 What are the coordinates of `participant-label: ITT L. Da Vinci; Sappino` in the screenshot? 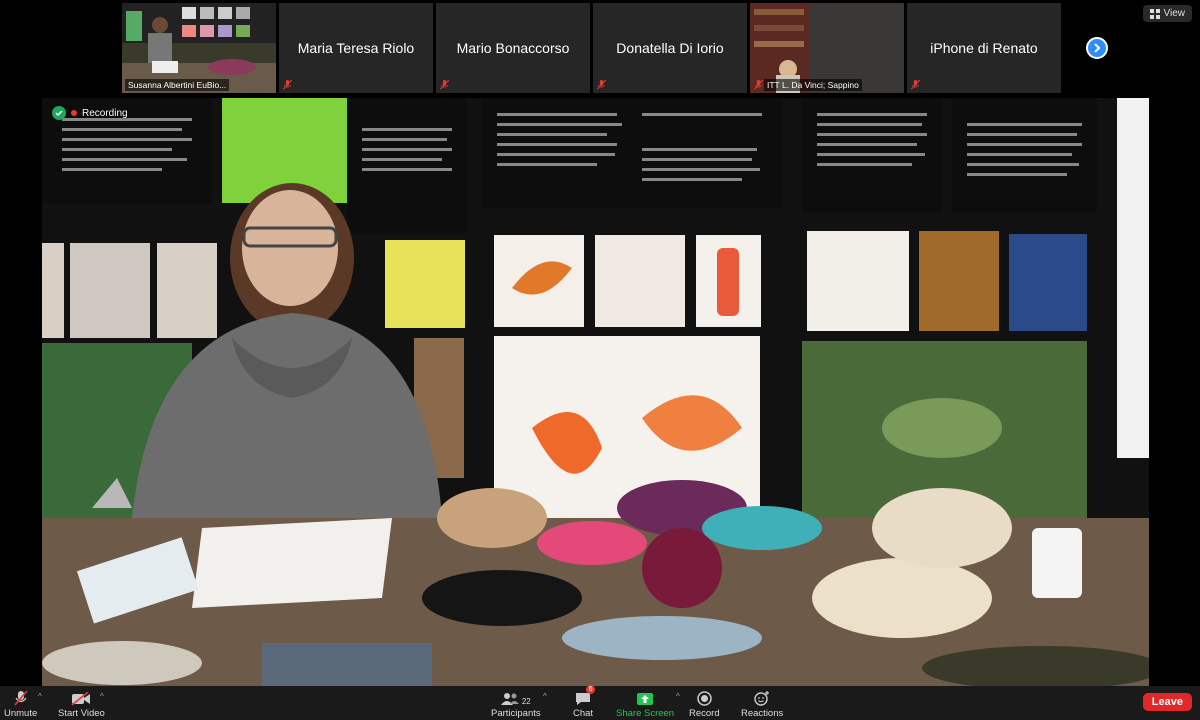 It's located at (813, 85).